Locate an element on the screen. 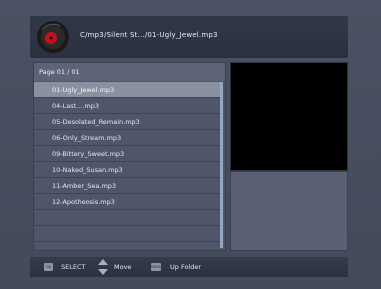  file-name: 06-Only_Stream.mp3 is located at coordinates (87, 138).